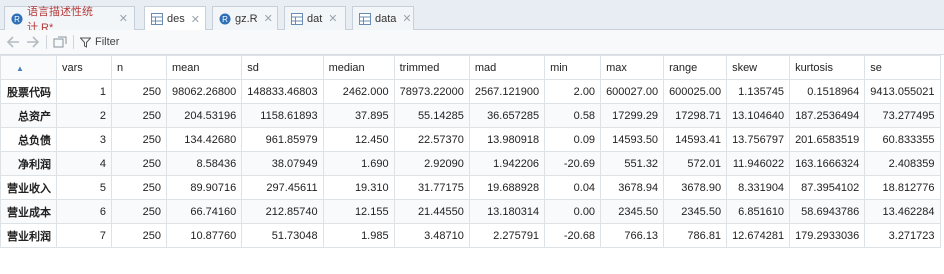  What do you see at coordinates (573, 211) in the screenshot?
I see `table-cell: 0.00` at bounding box center [573, 211].